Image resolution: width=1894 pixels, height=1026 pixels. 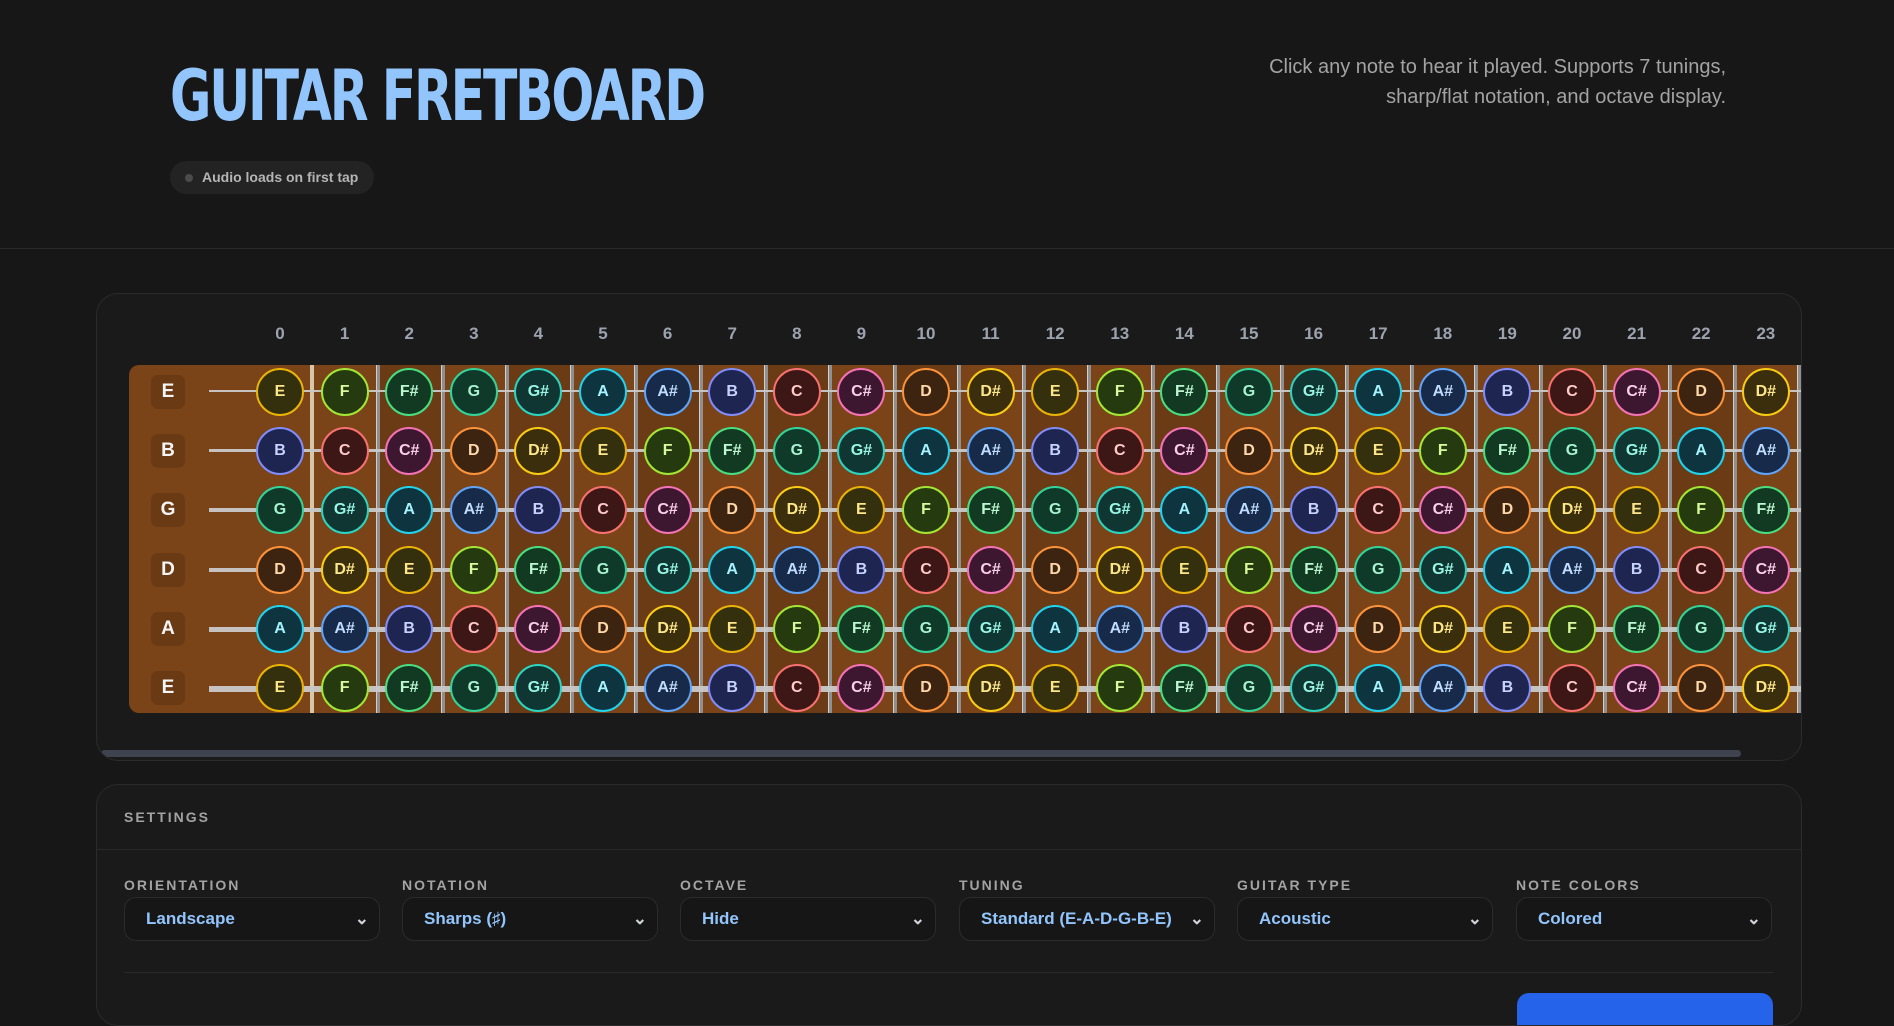 What do you see at coordinates (808, 919) in the screenshot?
I see `octave-select: Hide ⌄` at bounding box center [808, 919].